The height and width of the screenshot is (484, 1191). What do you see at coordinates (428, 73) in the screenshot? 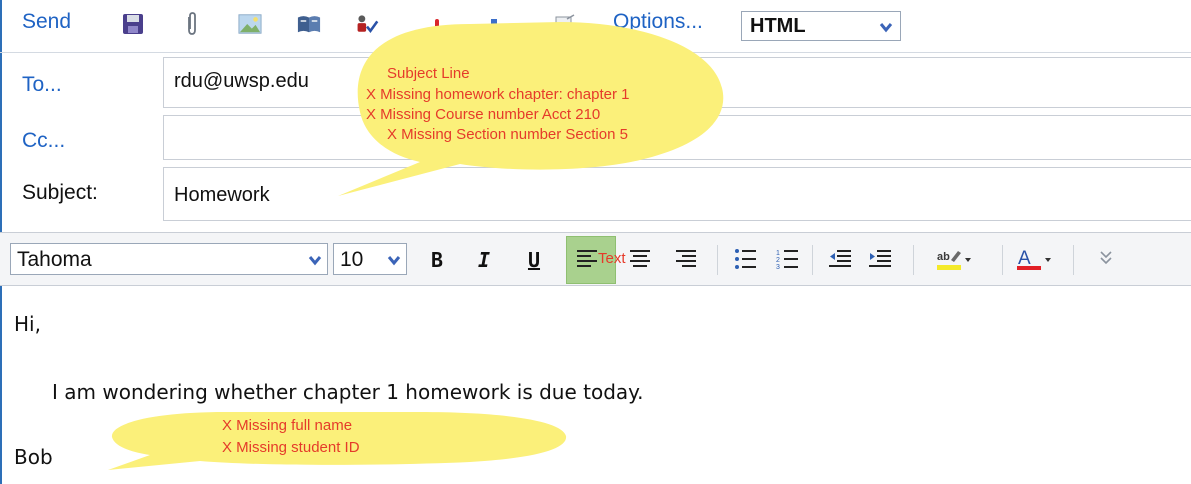
I see `subject-callout-line: Subject Line` at bounding box center [428, 73].